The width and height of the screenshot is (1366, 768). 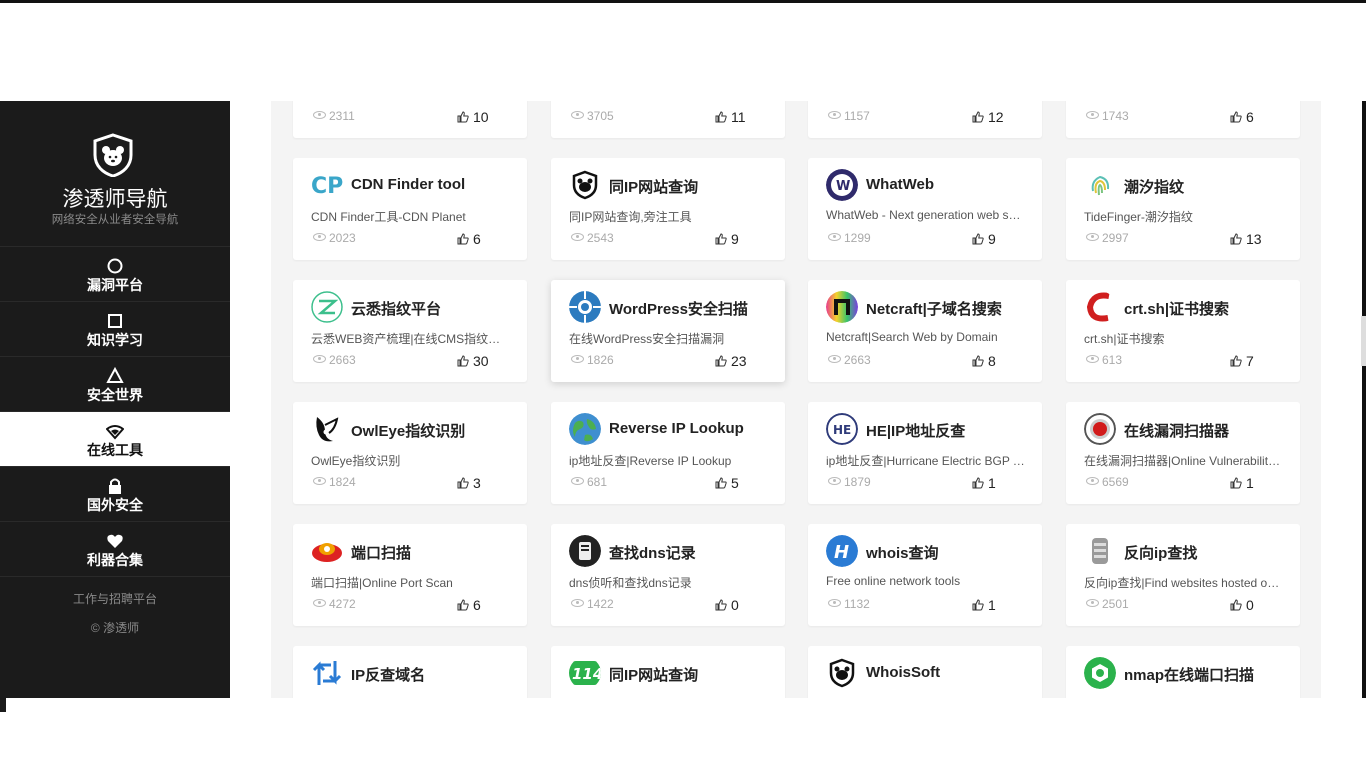 What do you see at coordinates (115, 541) in the screenshot?
I see `heart-icon` at bounding box center [115, 541].